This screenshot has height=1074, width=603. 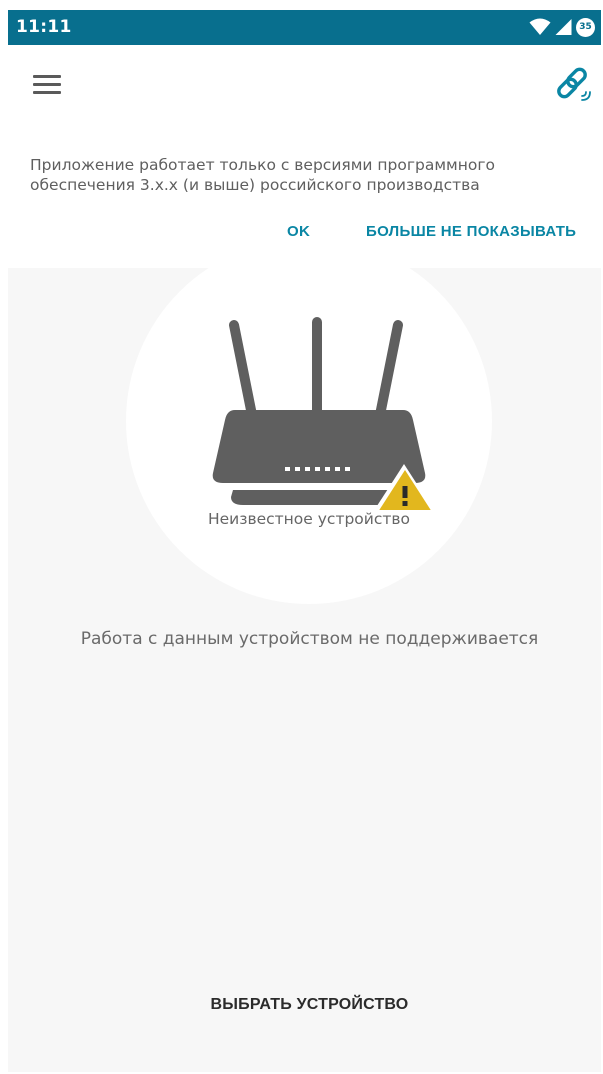 What do you see at coordinates (322, 413) in the screenshot?
I see `router-icon` at bounding box center [322, 413].